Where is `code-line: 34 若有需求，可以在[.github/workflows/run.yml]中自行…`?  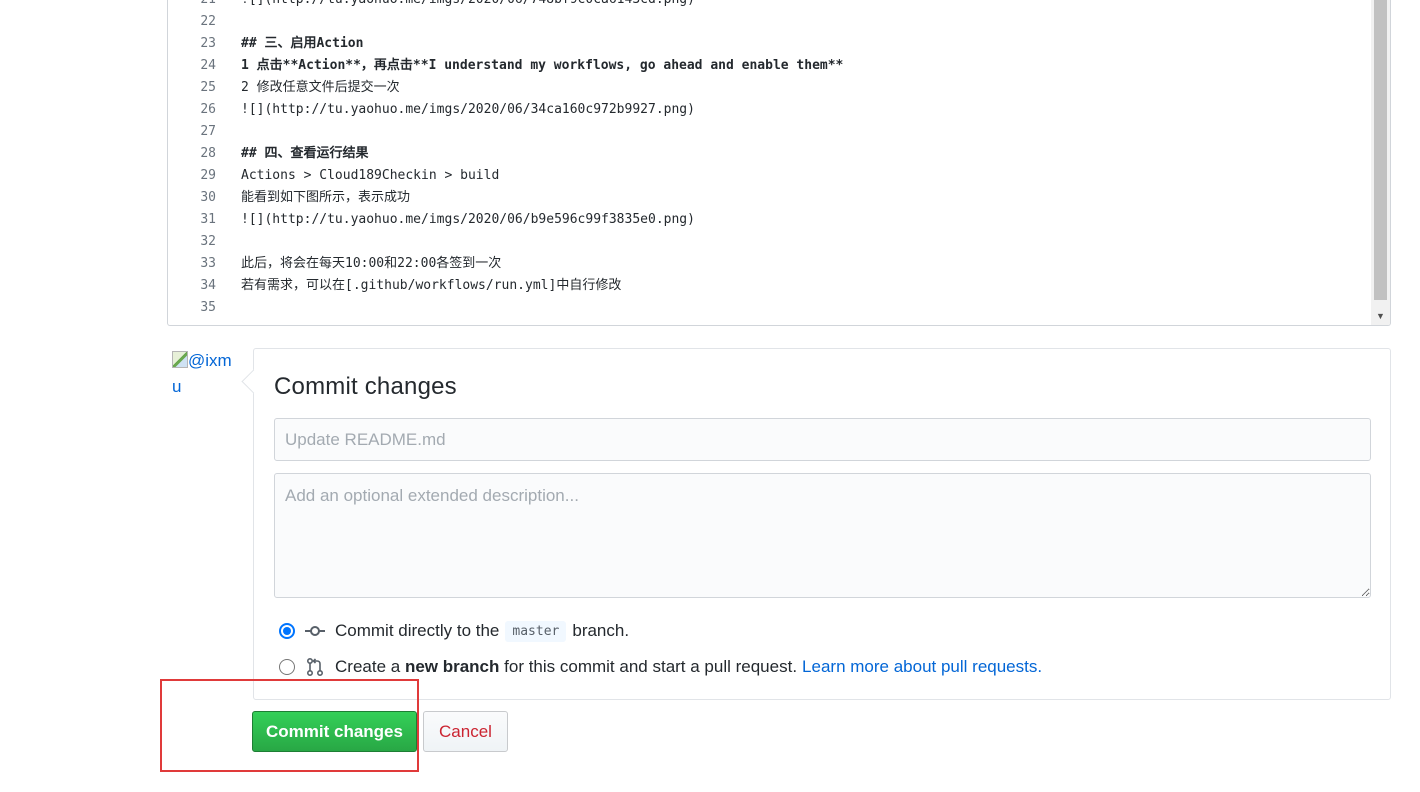 code-line: 34 若有需求，可以在[.github/workflows/run.yml]中自行… is located at coordinates (769, 286).